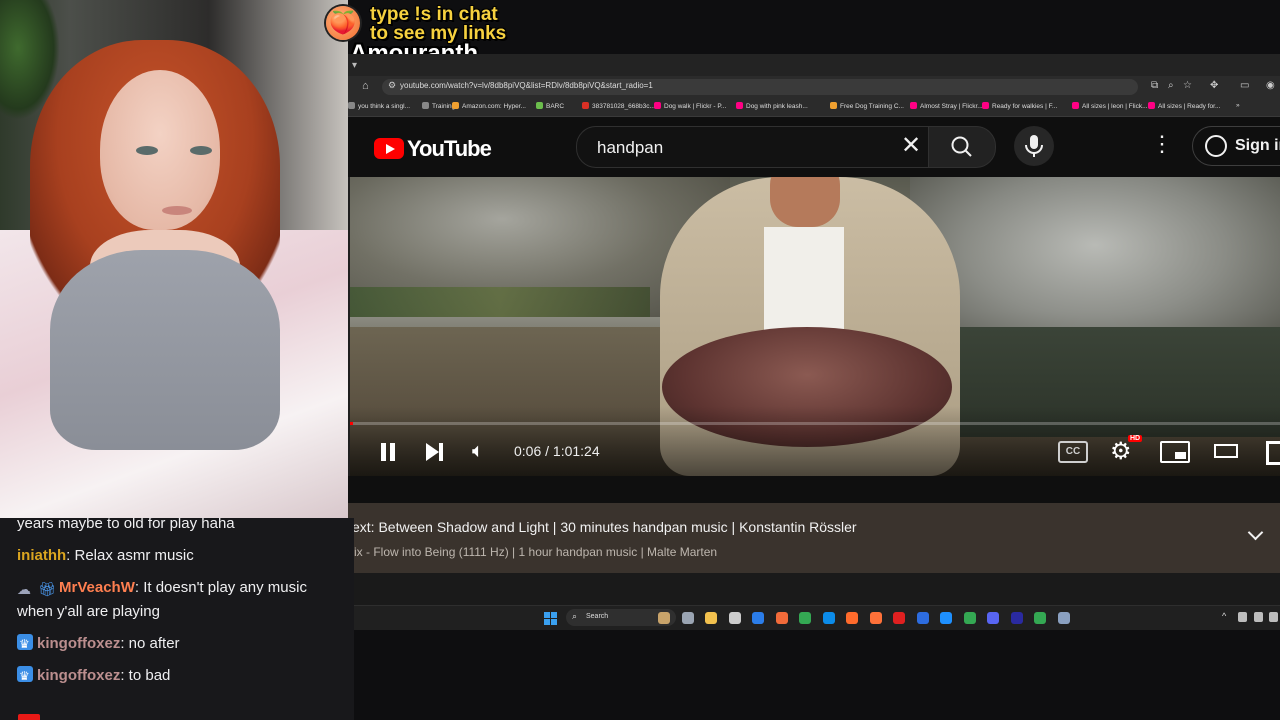 This screenshot has width=1280, height=720. I want to click on more-options-icon: ⋮, so click(1162, 144).